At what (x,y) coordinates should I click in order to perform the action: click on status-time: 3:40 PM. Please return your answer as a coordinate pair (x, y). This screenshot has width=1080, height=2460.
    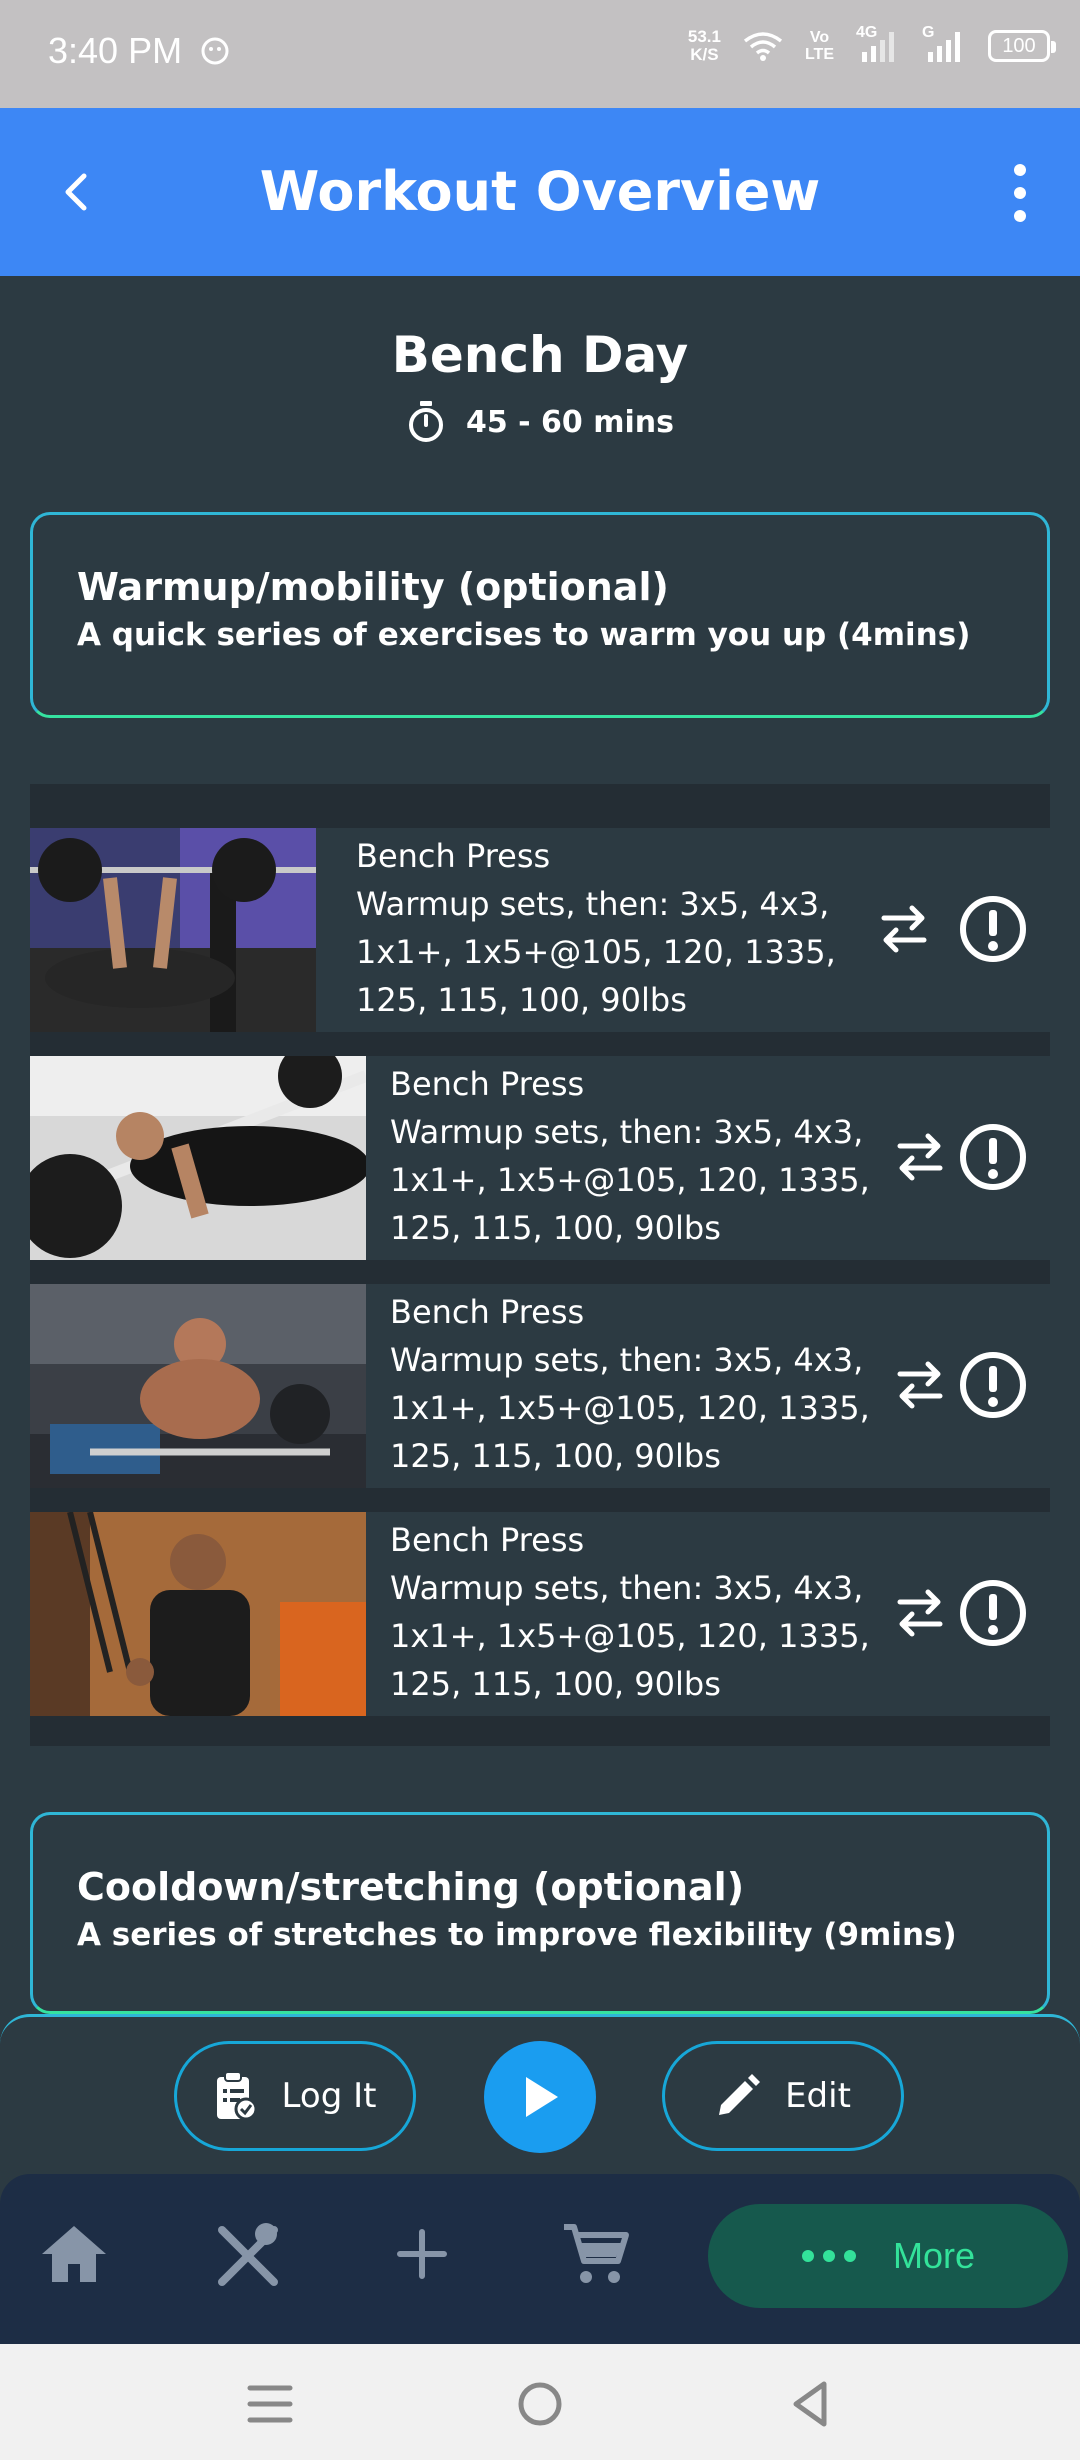
    Looking at the image, I should click on (139, 51).